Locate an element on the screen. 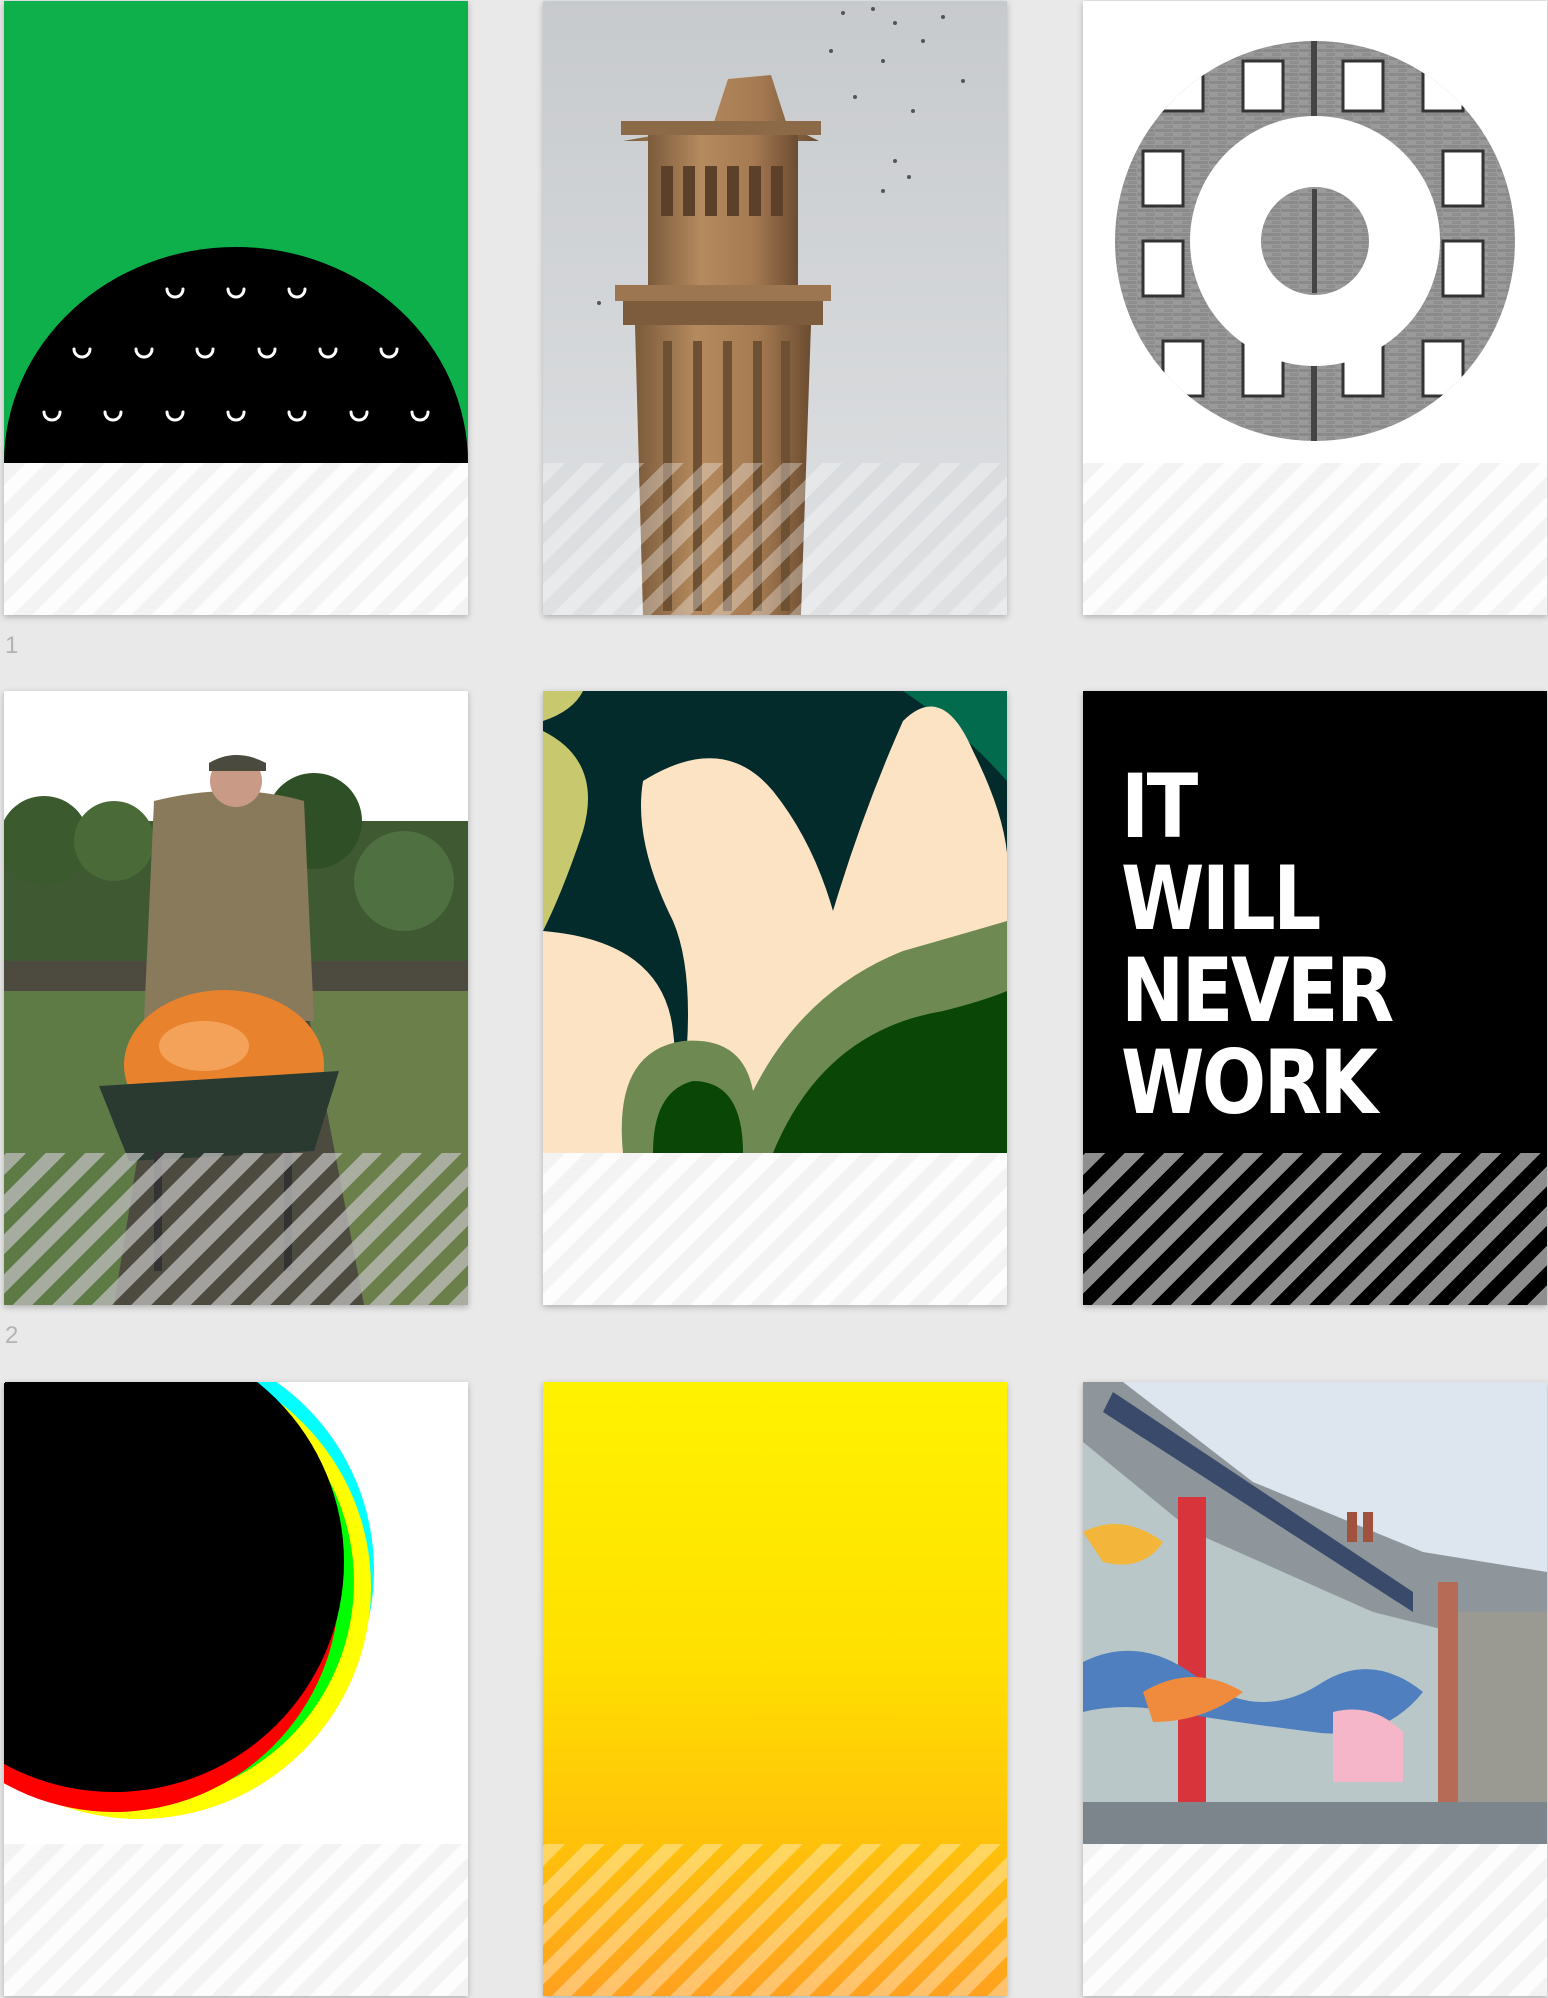 The width and height of the screenshot is (1548, 1998). slogan-line: WORK is located at coordinates (1249, 1082).